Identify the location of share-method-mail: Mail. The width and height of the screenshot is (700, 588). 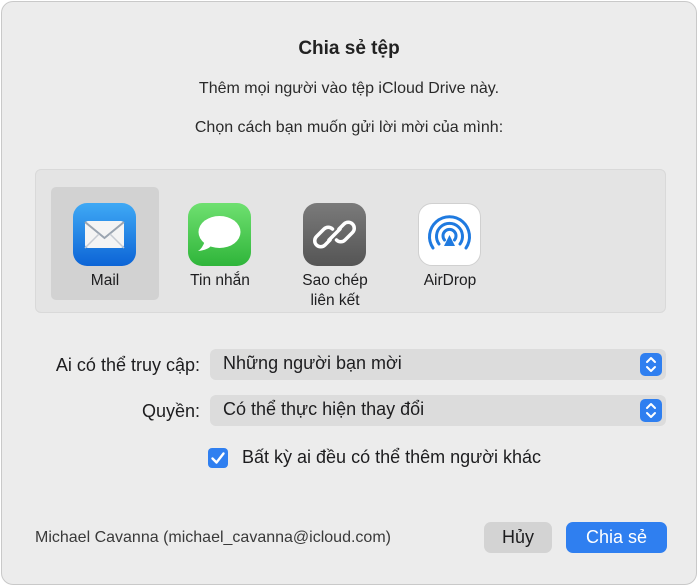
(105, 243).